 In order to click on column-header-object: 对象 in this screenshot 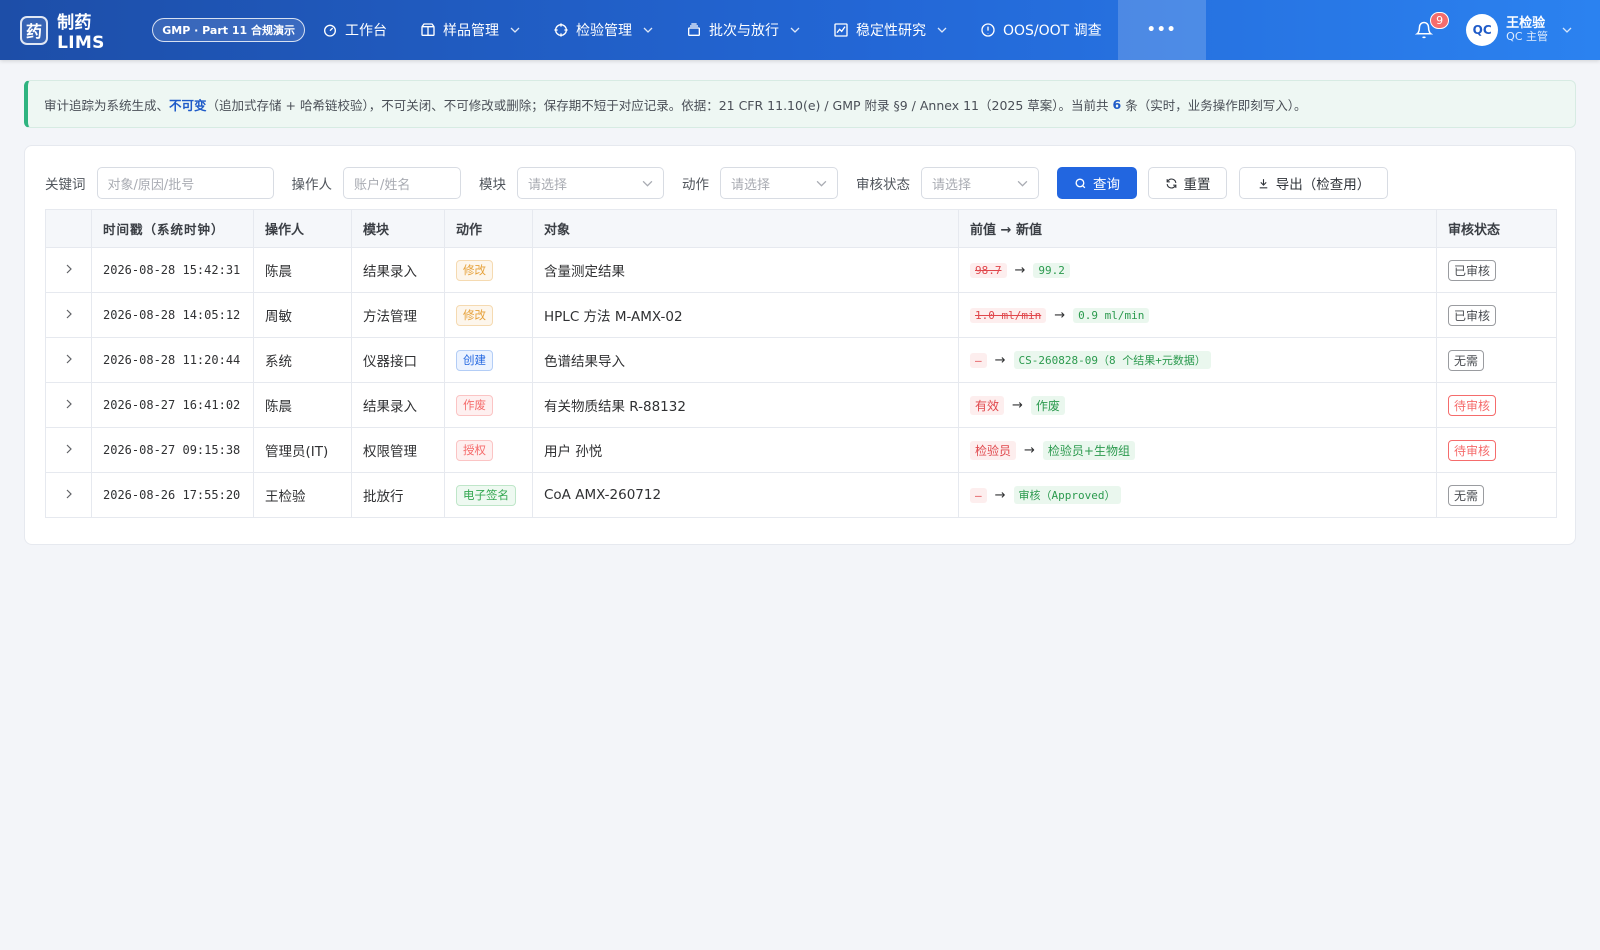, I will do `click(745, 228)`.